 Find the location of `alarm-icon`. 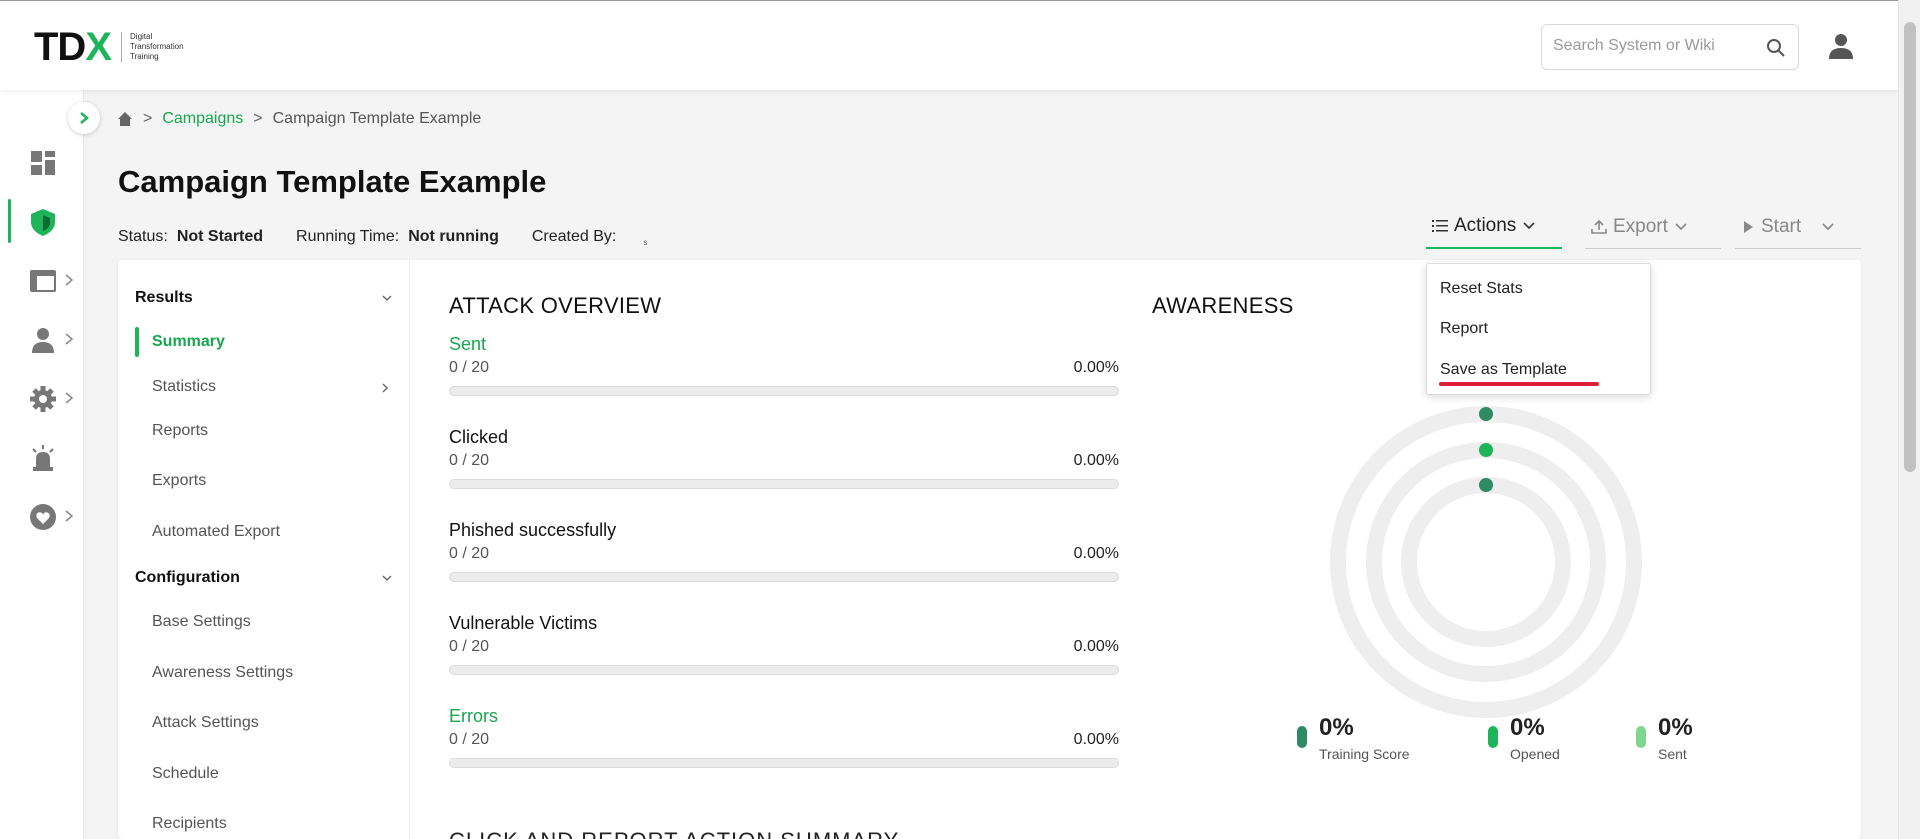

alarm-icon is located at coordinates (43, 458).